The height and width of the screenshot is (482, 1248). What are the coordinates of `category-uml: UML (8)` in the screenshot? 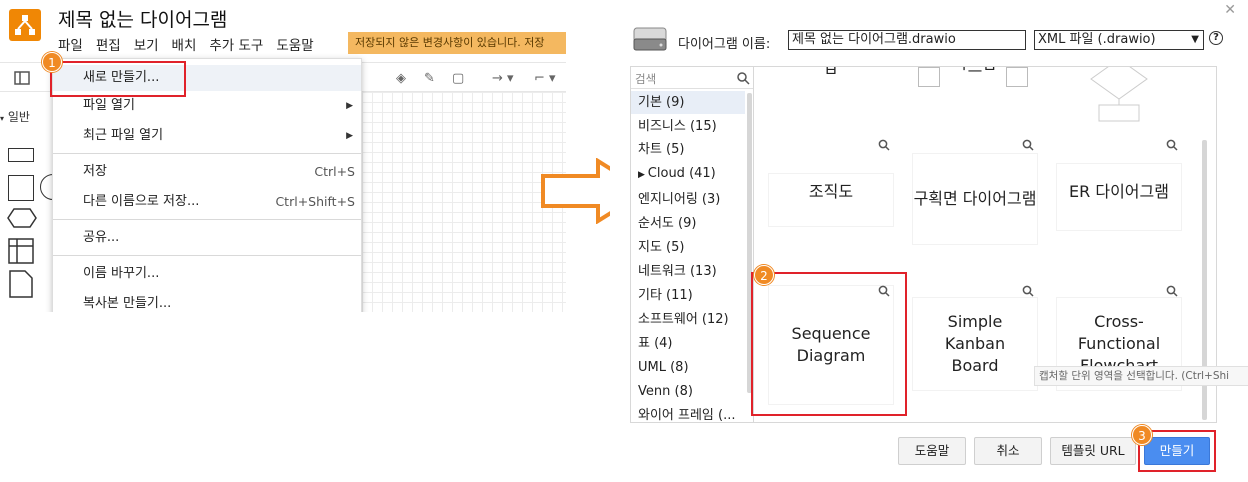 It's located at (688, 367).